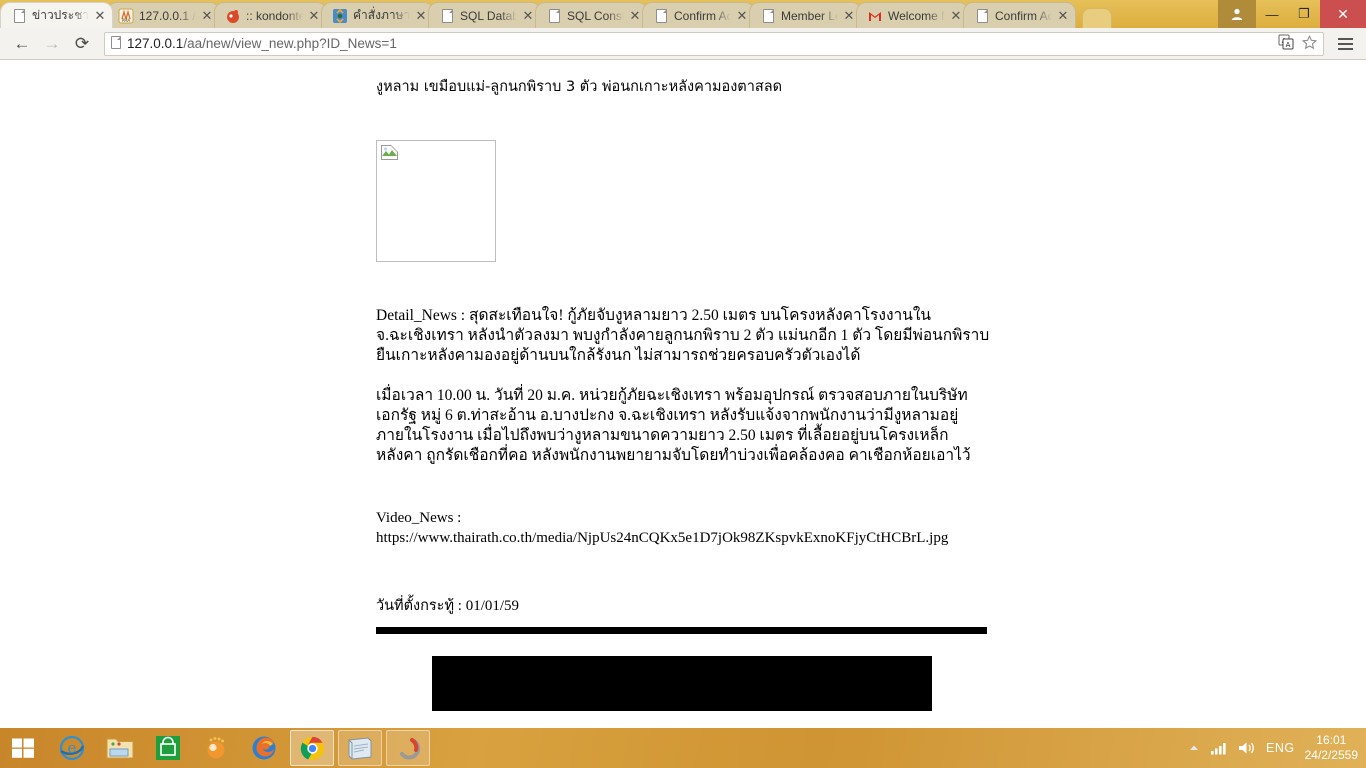  What do you see at coordinates (683, 748) in the screenshot?
I see `windows-taskbar: e ENG 16:01 24/2/2559` at bounding box center [683, 748].